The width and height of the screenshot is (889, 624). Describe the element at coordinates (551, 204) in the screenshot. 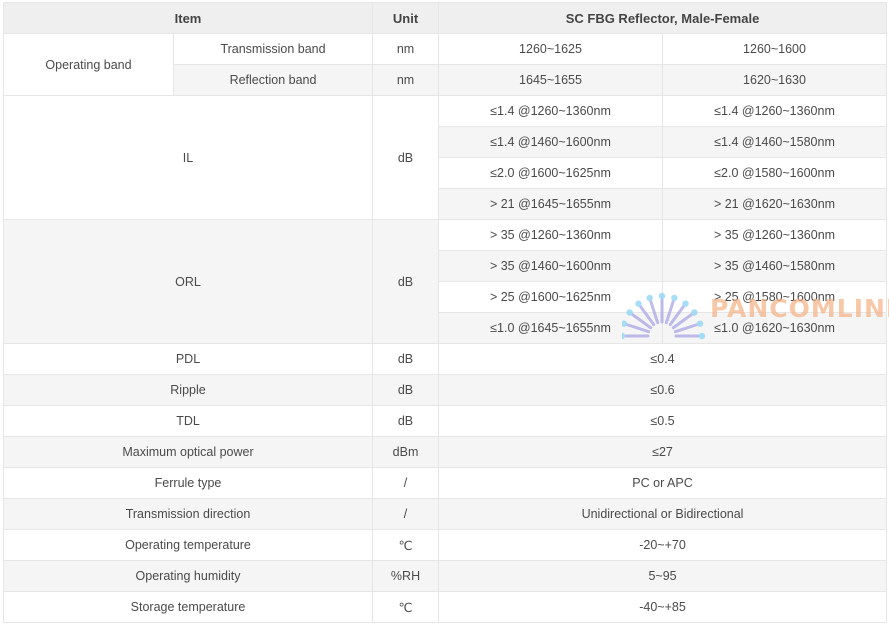

I see `il-value-a: > 21 @1645~1655nm` at that location.